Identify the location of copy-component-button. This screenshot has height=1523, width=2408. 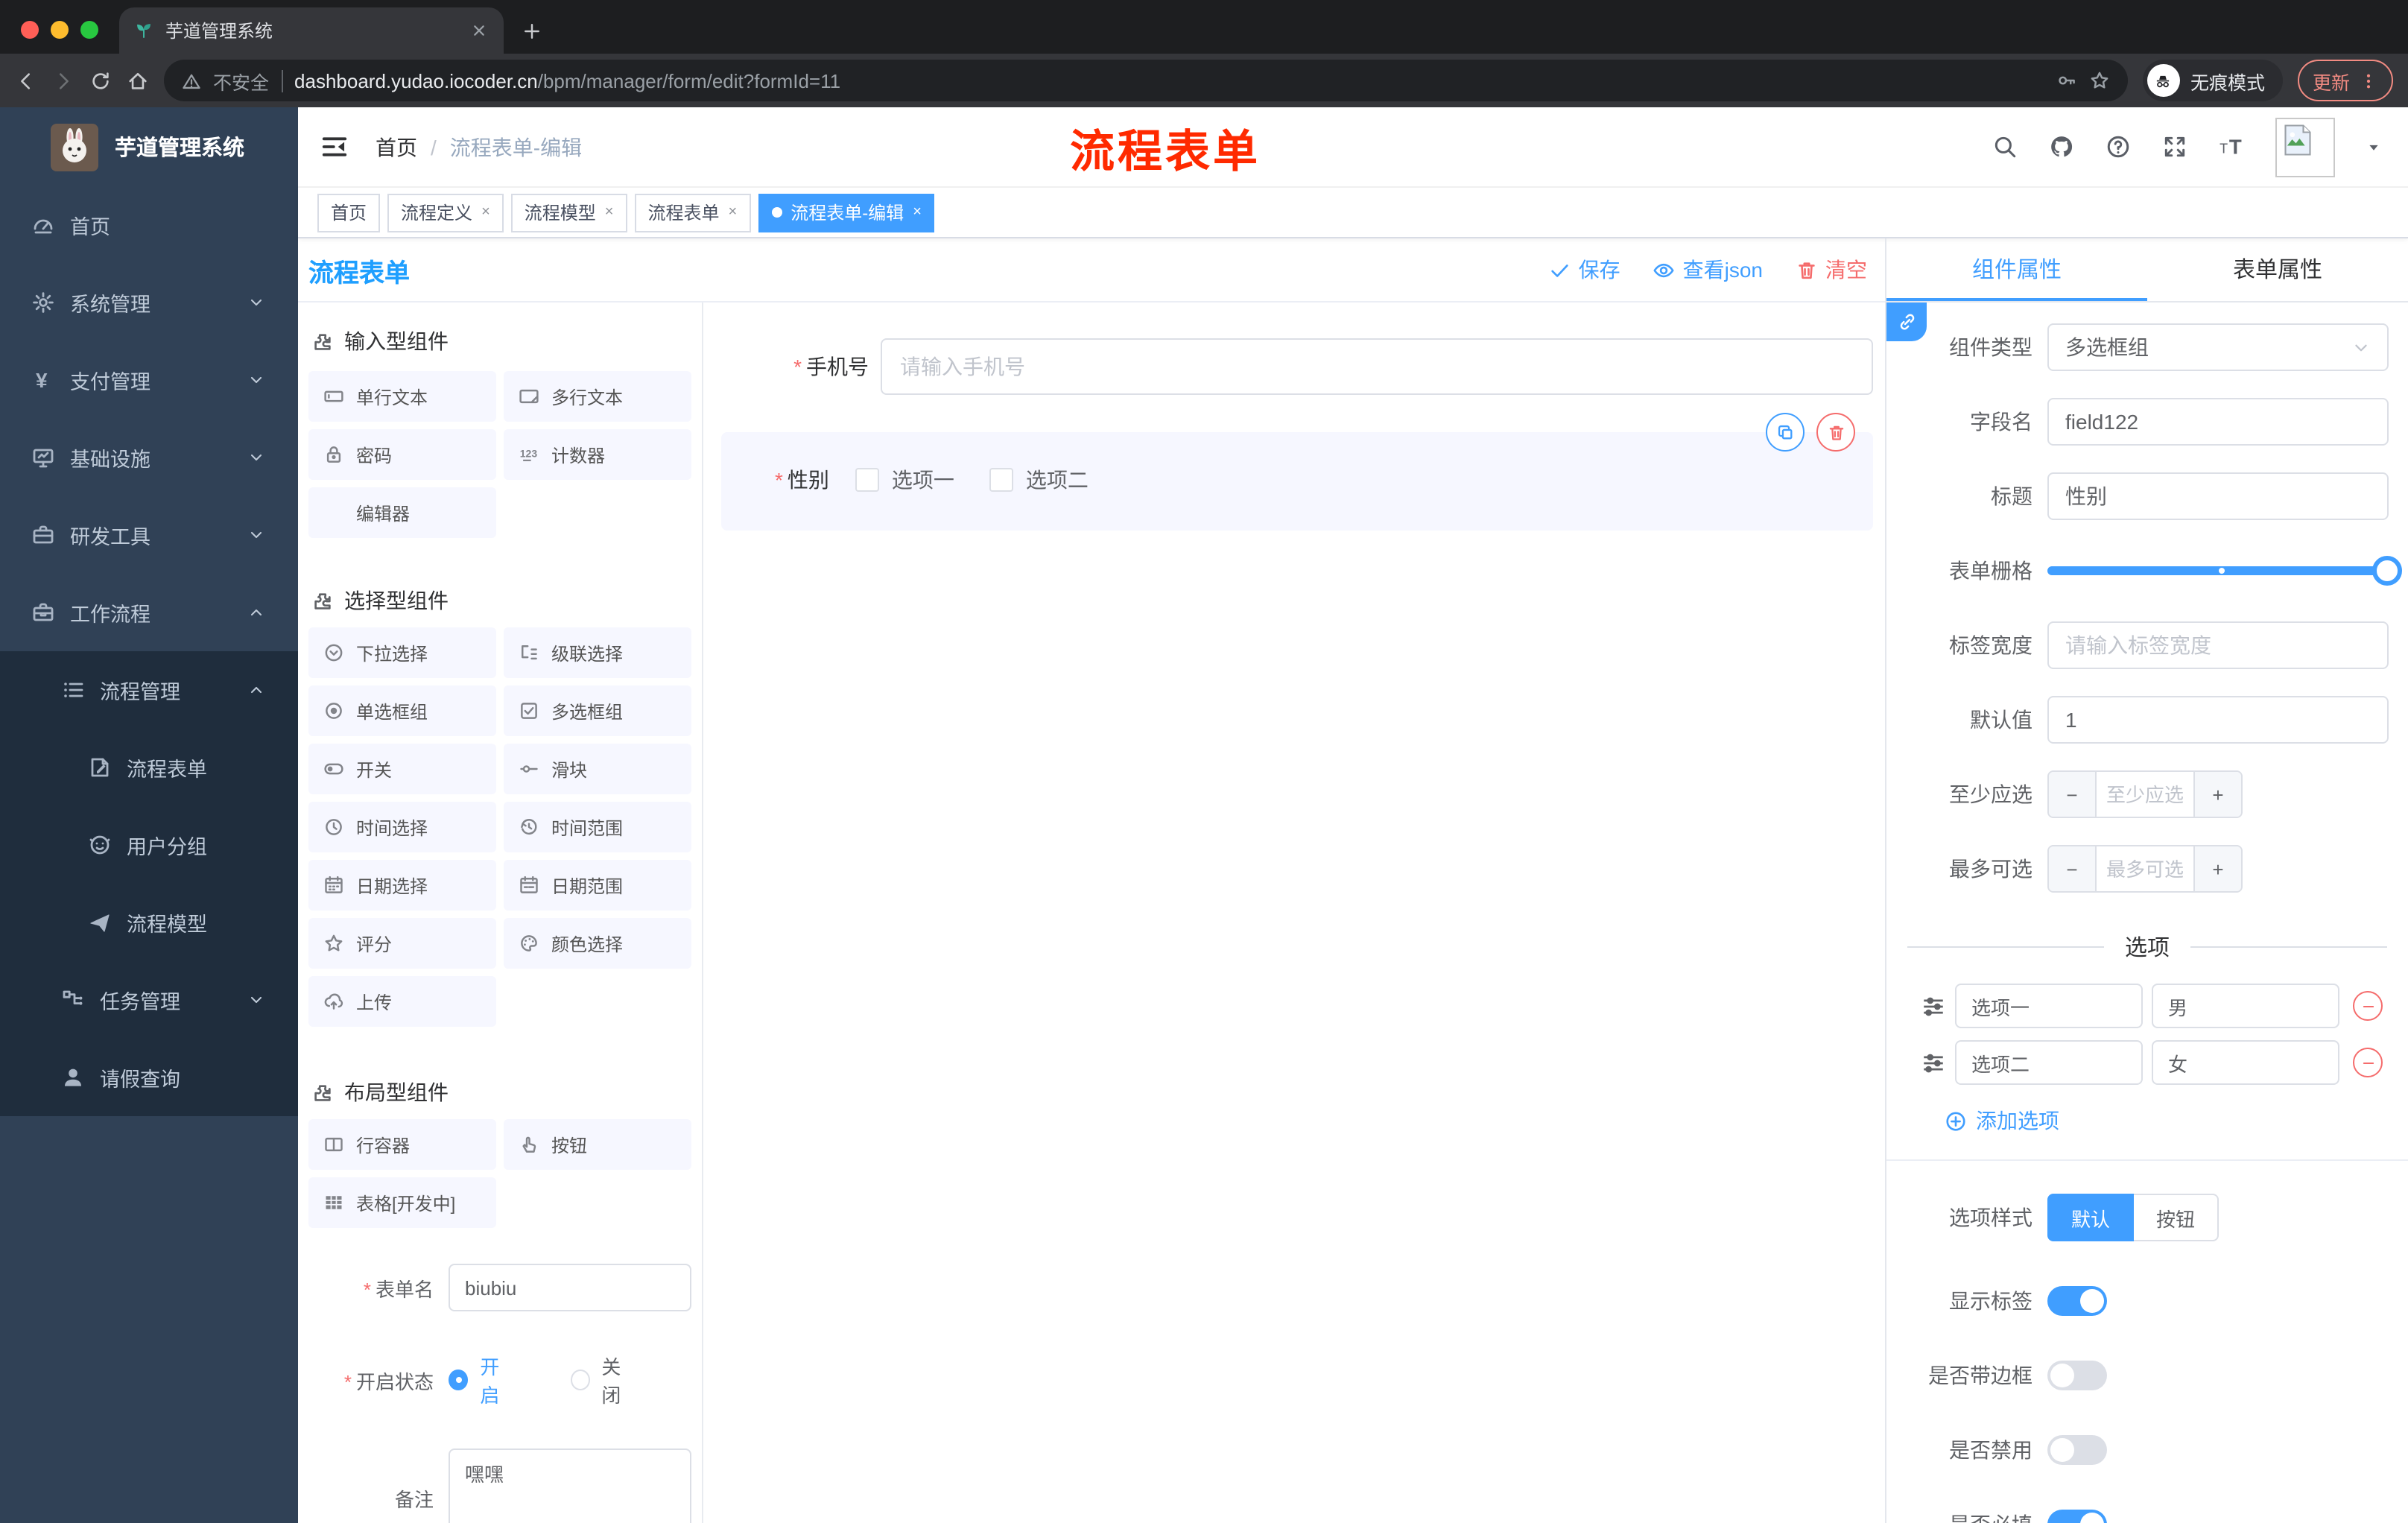
(1785, 432).